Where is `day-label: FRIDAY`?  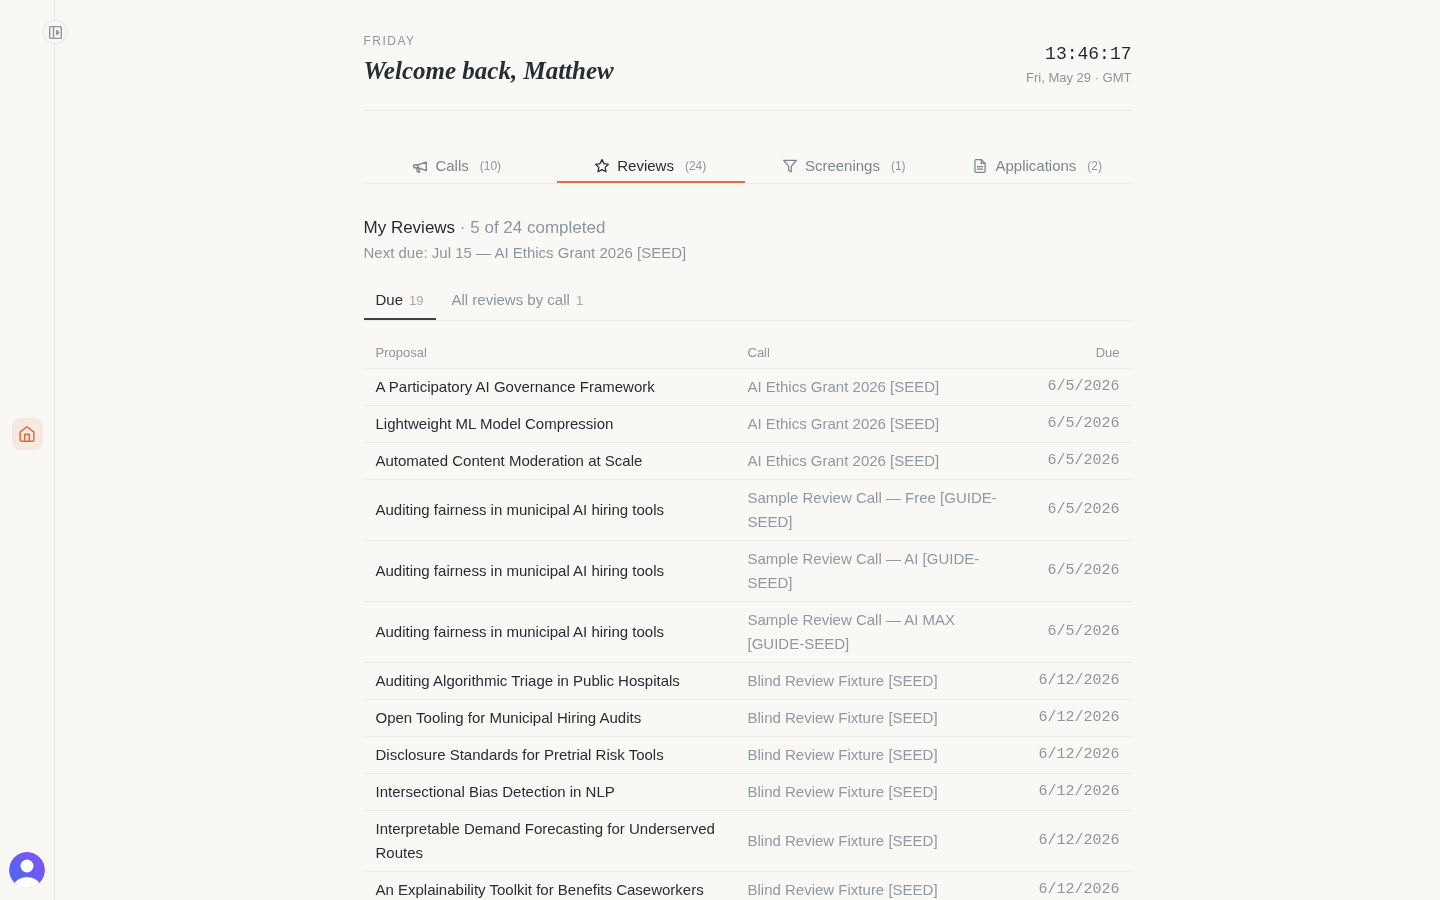
day-label: FRIDAY is located at coordinates (390, 41).